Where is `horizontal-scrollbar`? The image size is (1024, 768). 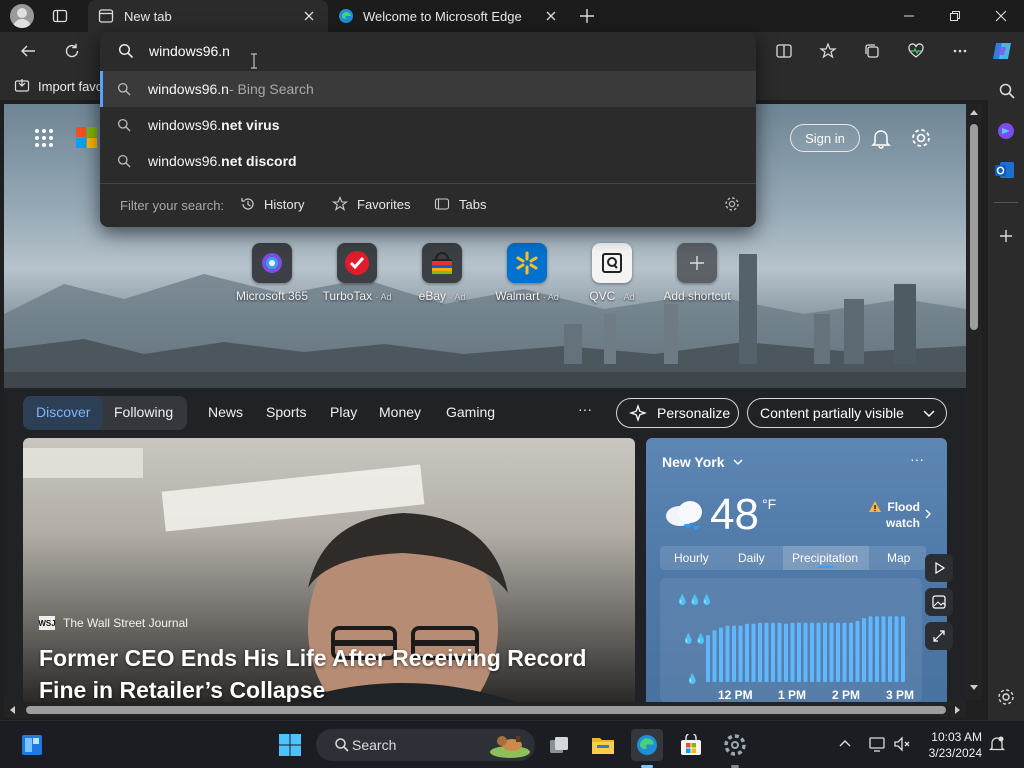
horizontal-scrollbar is located at coordinates (485, 710).